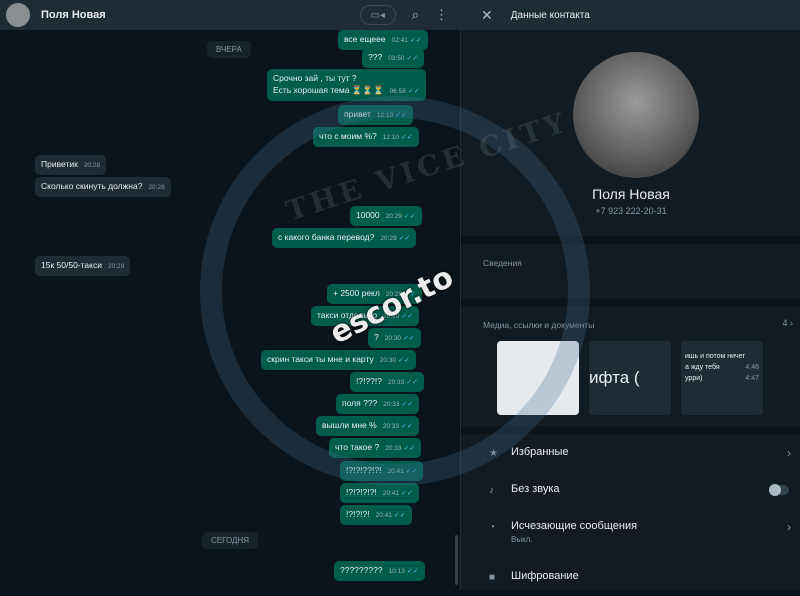  I want to click on menu-icon: ⋮, so click(441, 15).